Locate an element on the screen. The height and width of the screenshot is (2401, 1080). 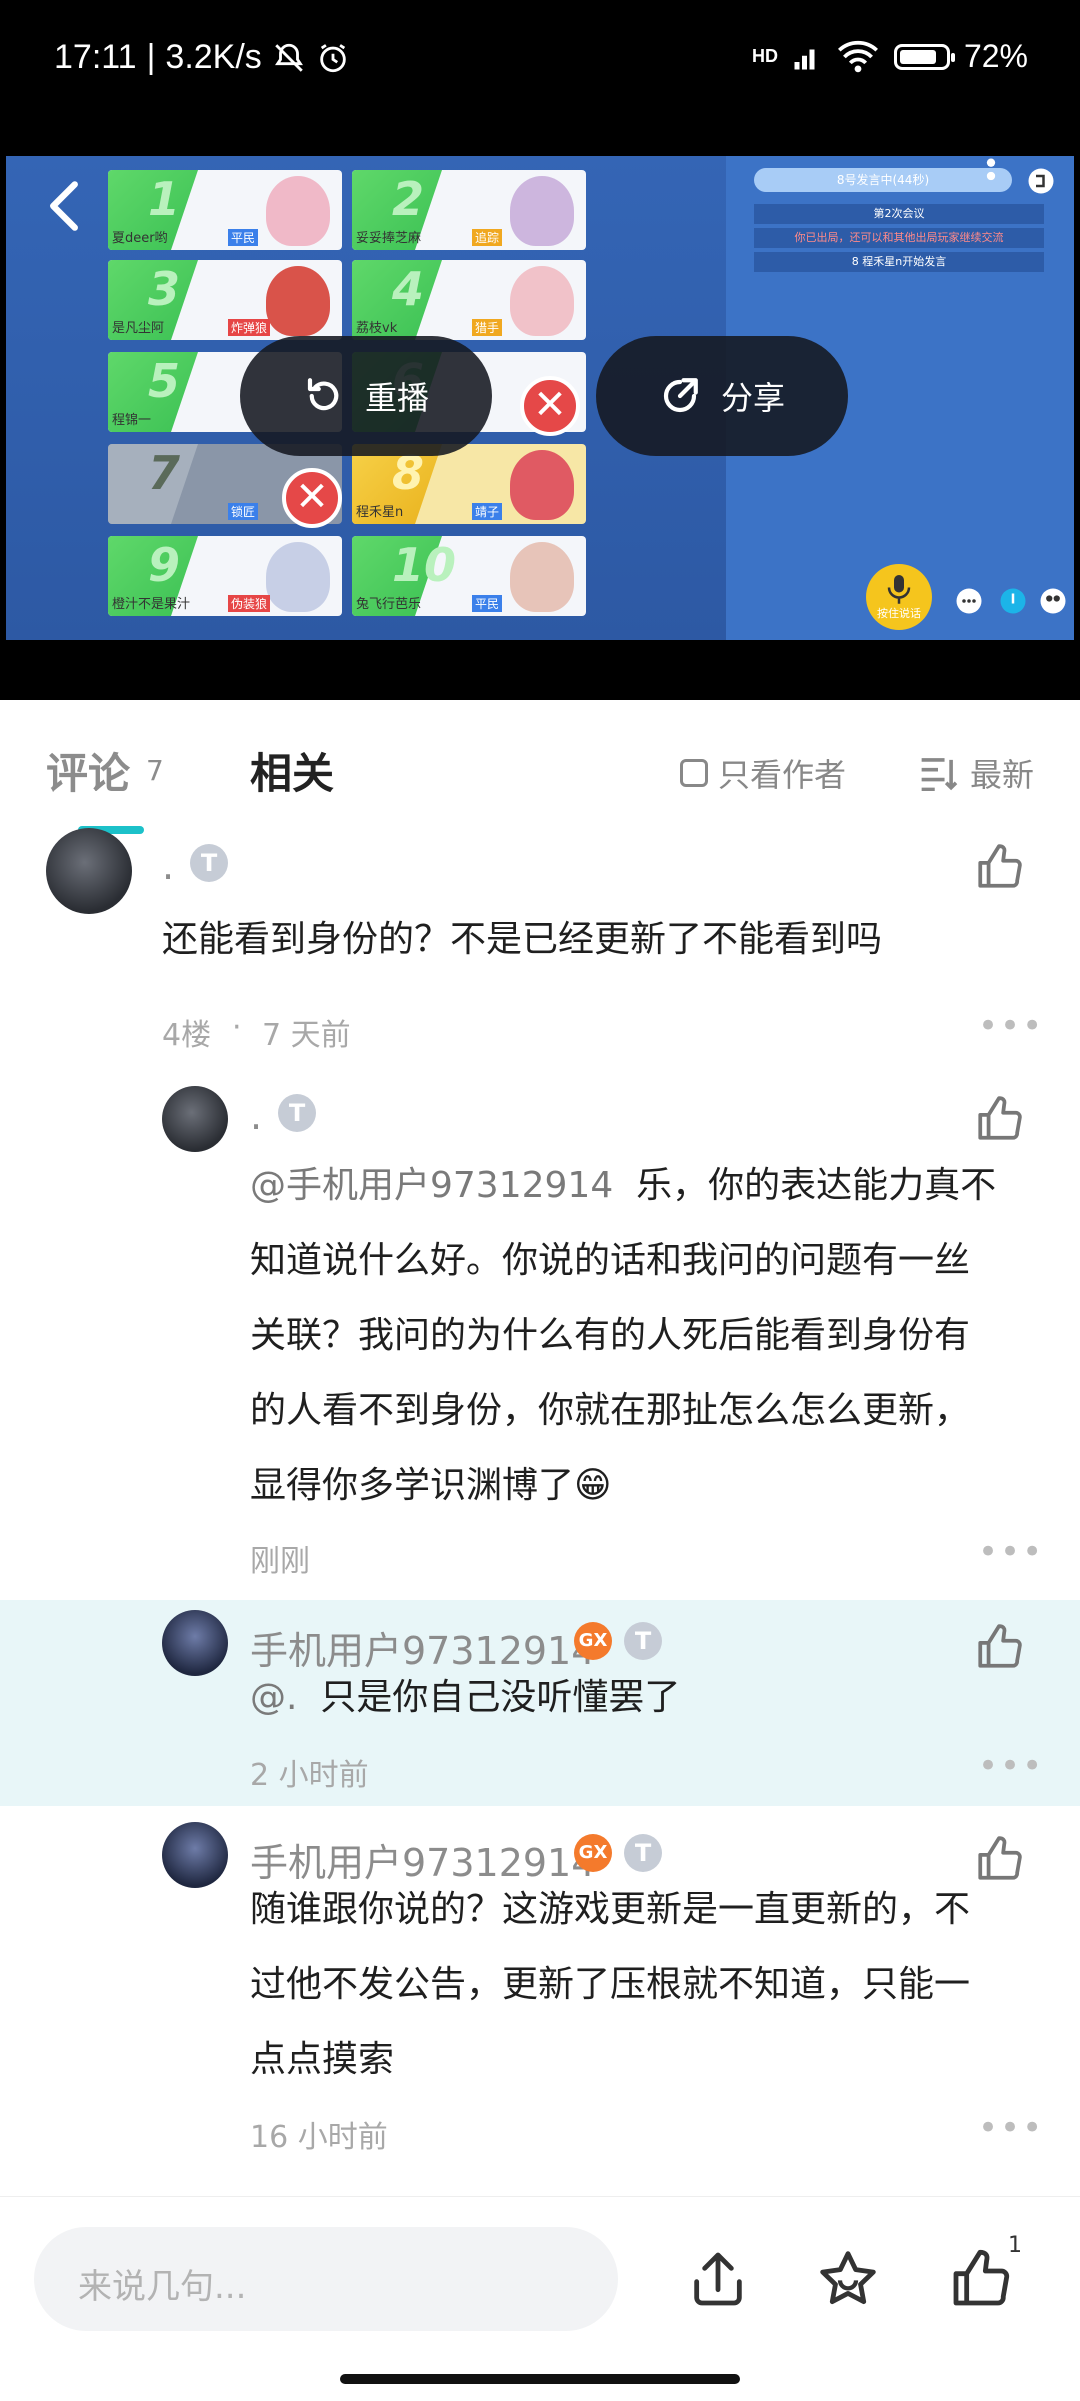
reply-text-line: @手机用户97312914 乐，你的表达能力真不 is located at coordinates (623, 1185).